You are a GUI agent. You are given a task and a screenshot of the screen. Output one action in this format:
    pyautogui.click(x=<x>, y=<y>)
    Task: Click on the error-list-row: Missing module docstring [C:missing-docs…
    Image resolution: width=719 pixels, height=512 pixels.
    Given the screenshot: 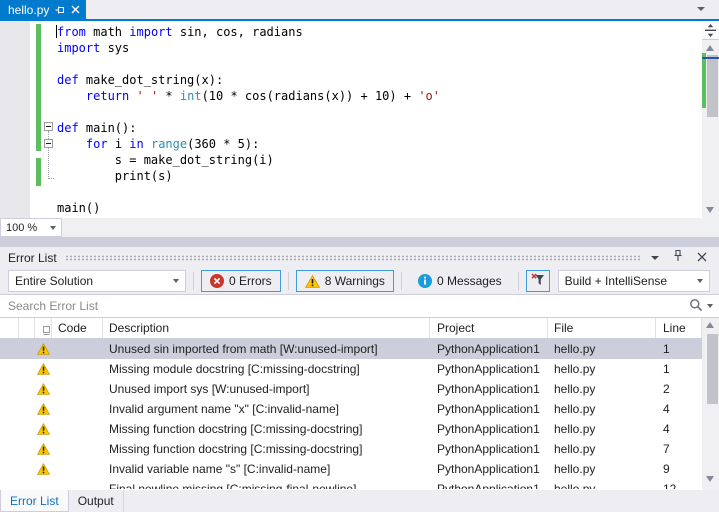 What is the action you would take?
    pyautogui.click(x=351, y=369)
    